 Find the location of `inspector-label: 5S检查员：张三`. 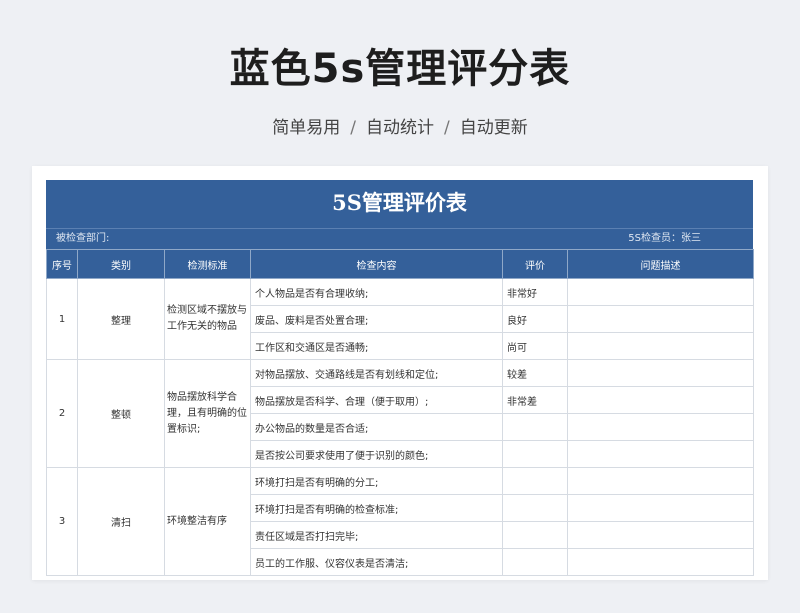

inspector-label: 5S检查员：张三 is located at coordinates (664, 238).